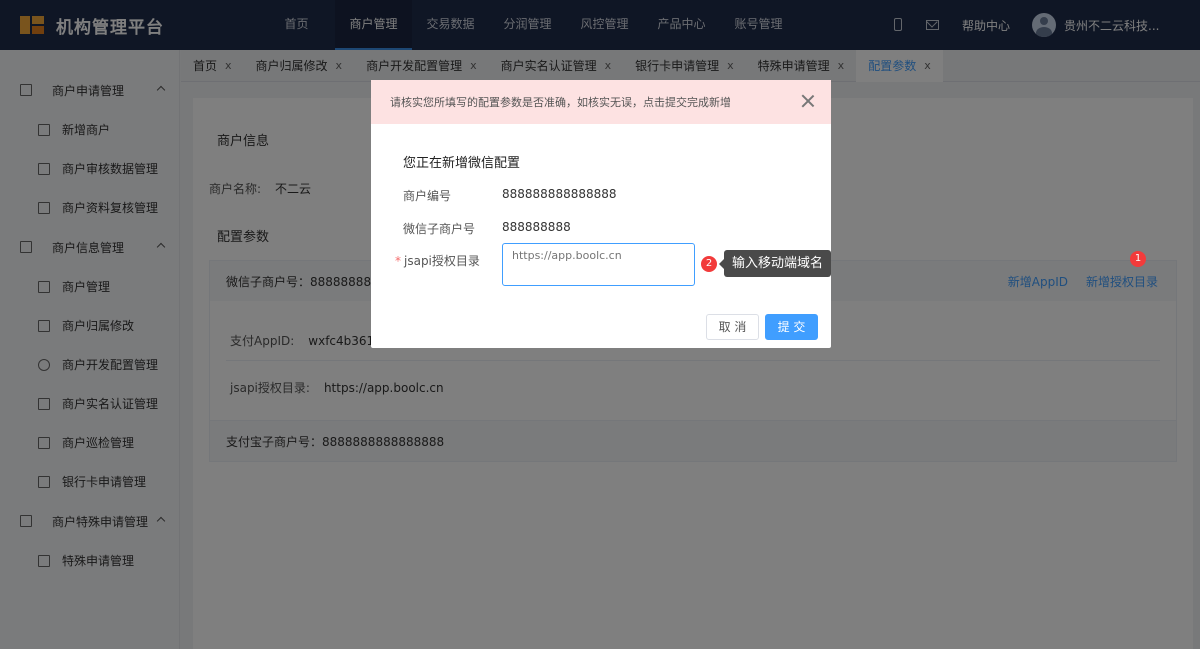 The image size is (1200, 649). Describe the element at coordinates (427, 196) in the screenshot. I see `merchant-no-label: 商户编号` at that location.